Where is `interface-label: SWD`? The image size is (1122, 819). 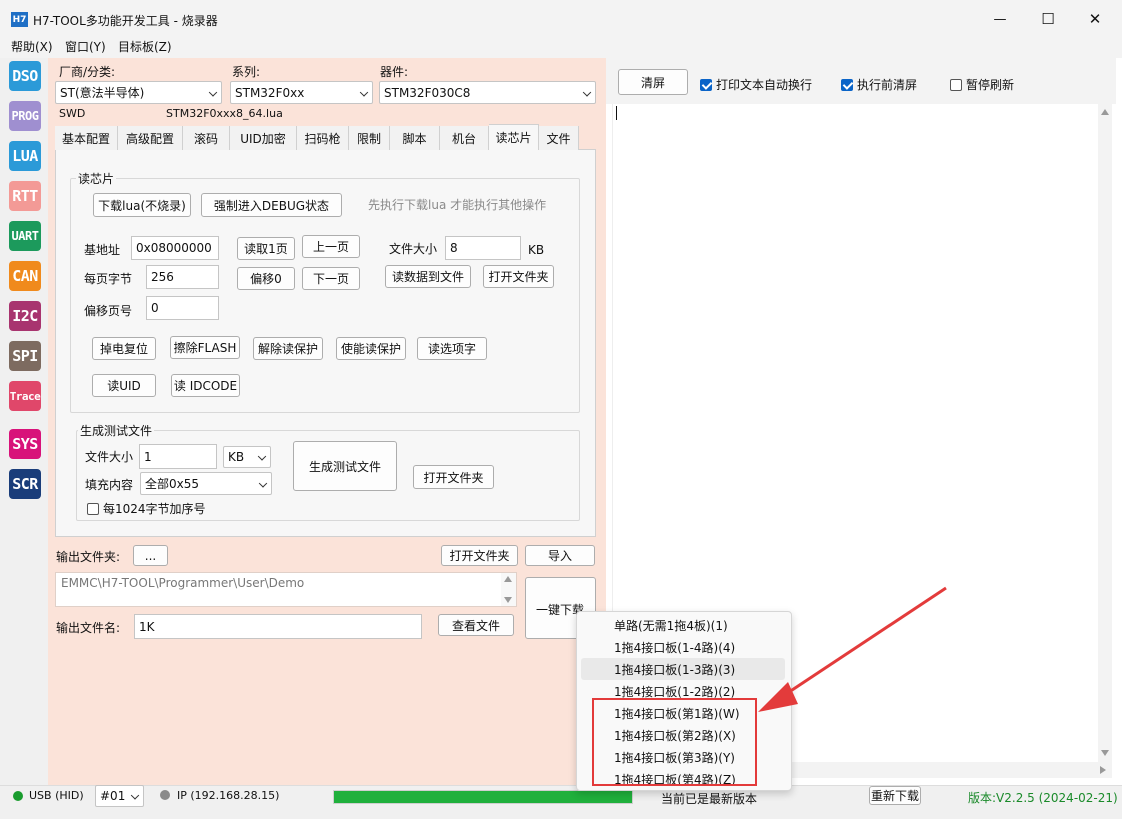
interface-label: SWD is located at coordinates (72, 113).